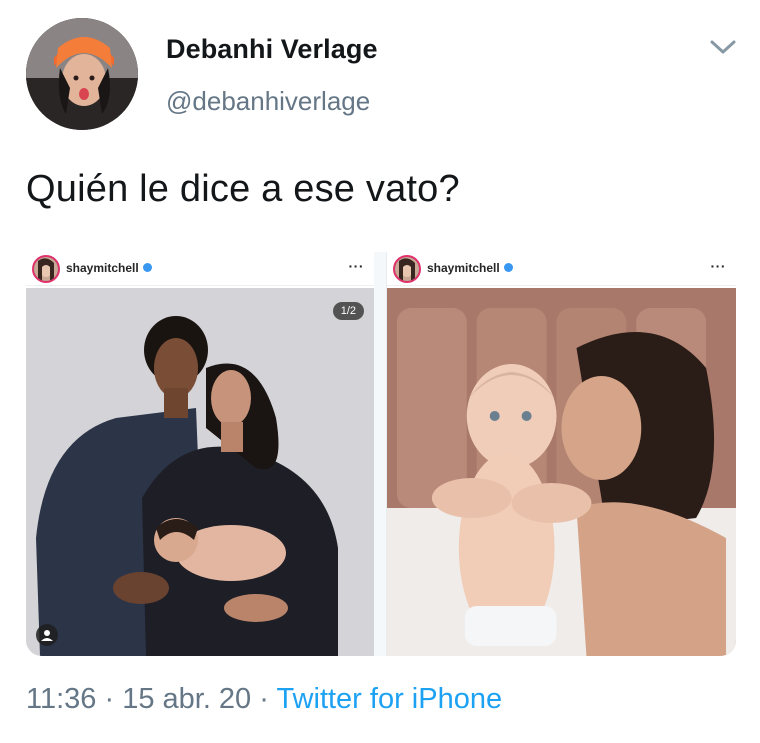  What do you see at coordinates (243, 189) in the screenshot?
I see `tweet-text: Quién le dice a ese vato?` at bounding box center [243, 189].